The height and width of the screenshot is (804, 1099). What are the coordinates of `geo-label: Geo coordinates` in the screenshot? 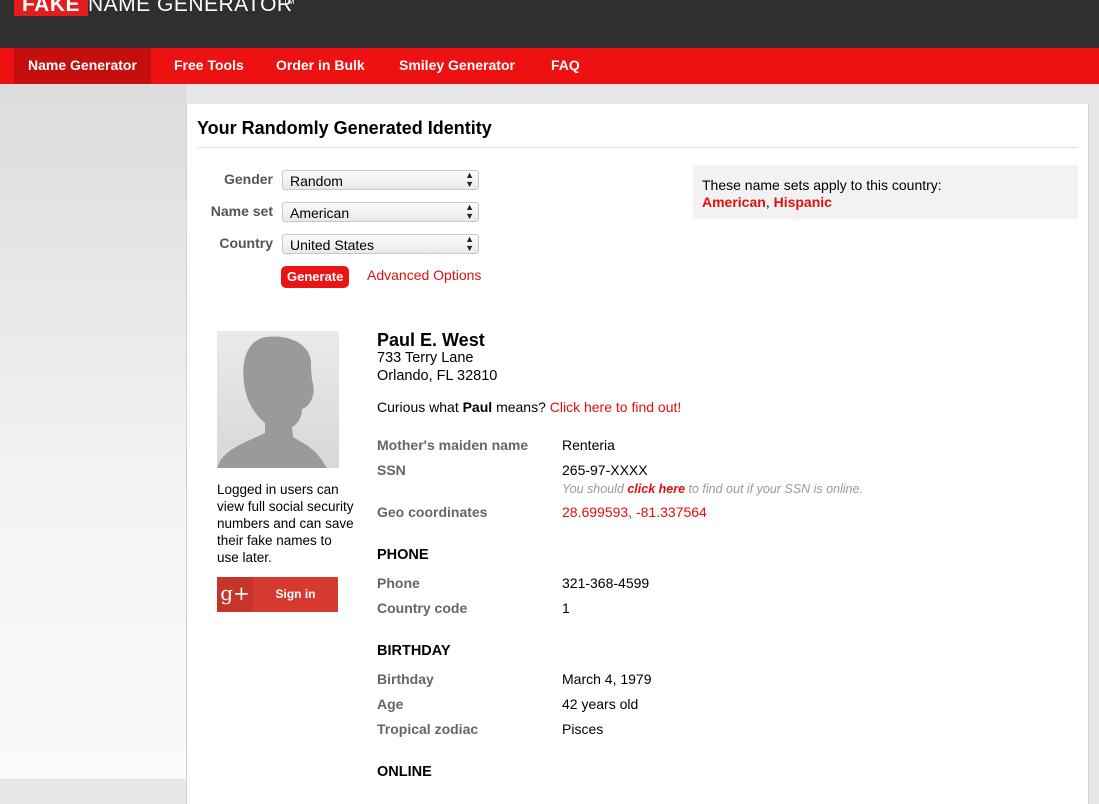 It's located at (432, 512).